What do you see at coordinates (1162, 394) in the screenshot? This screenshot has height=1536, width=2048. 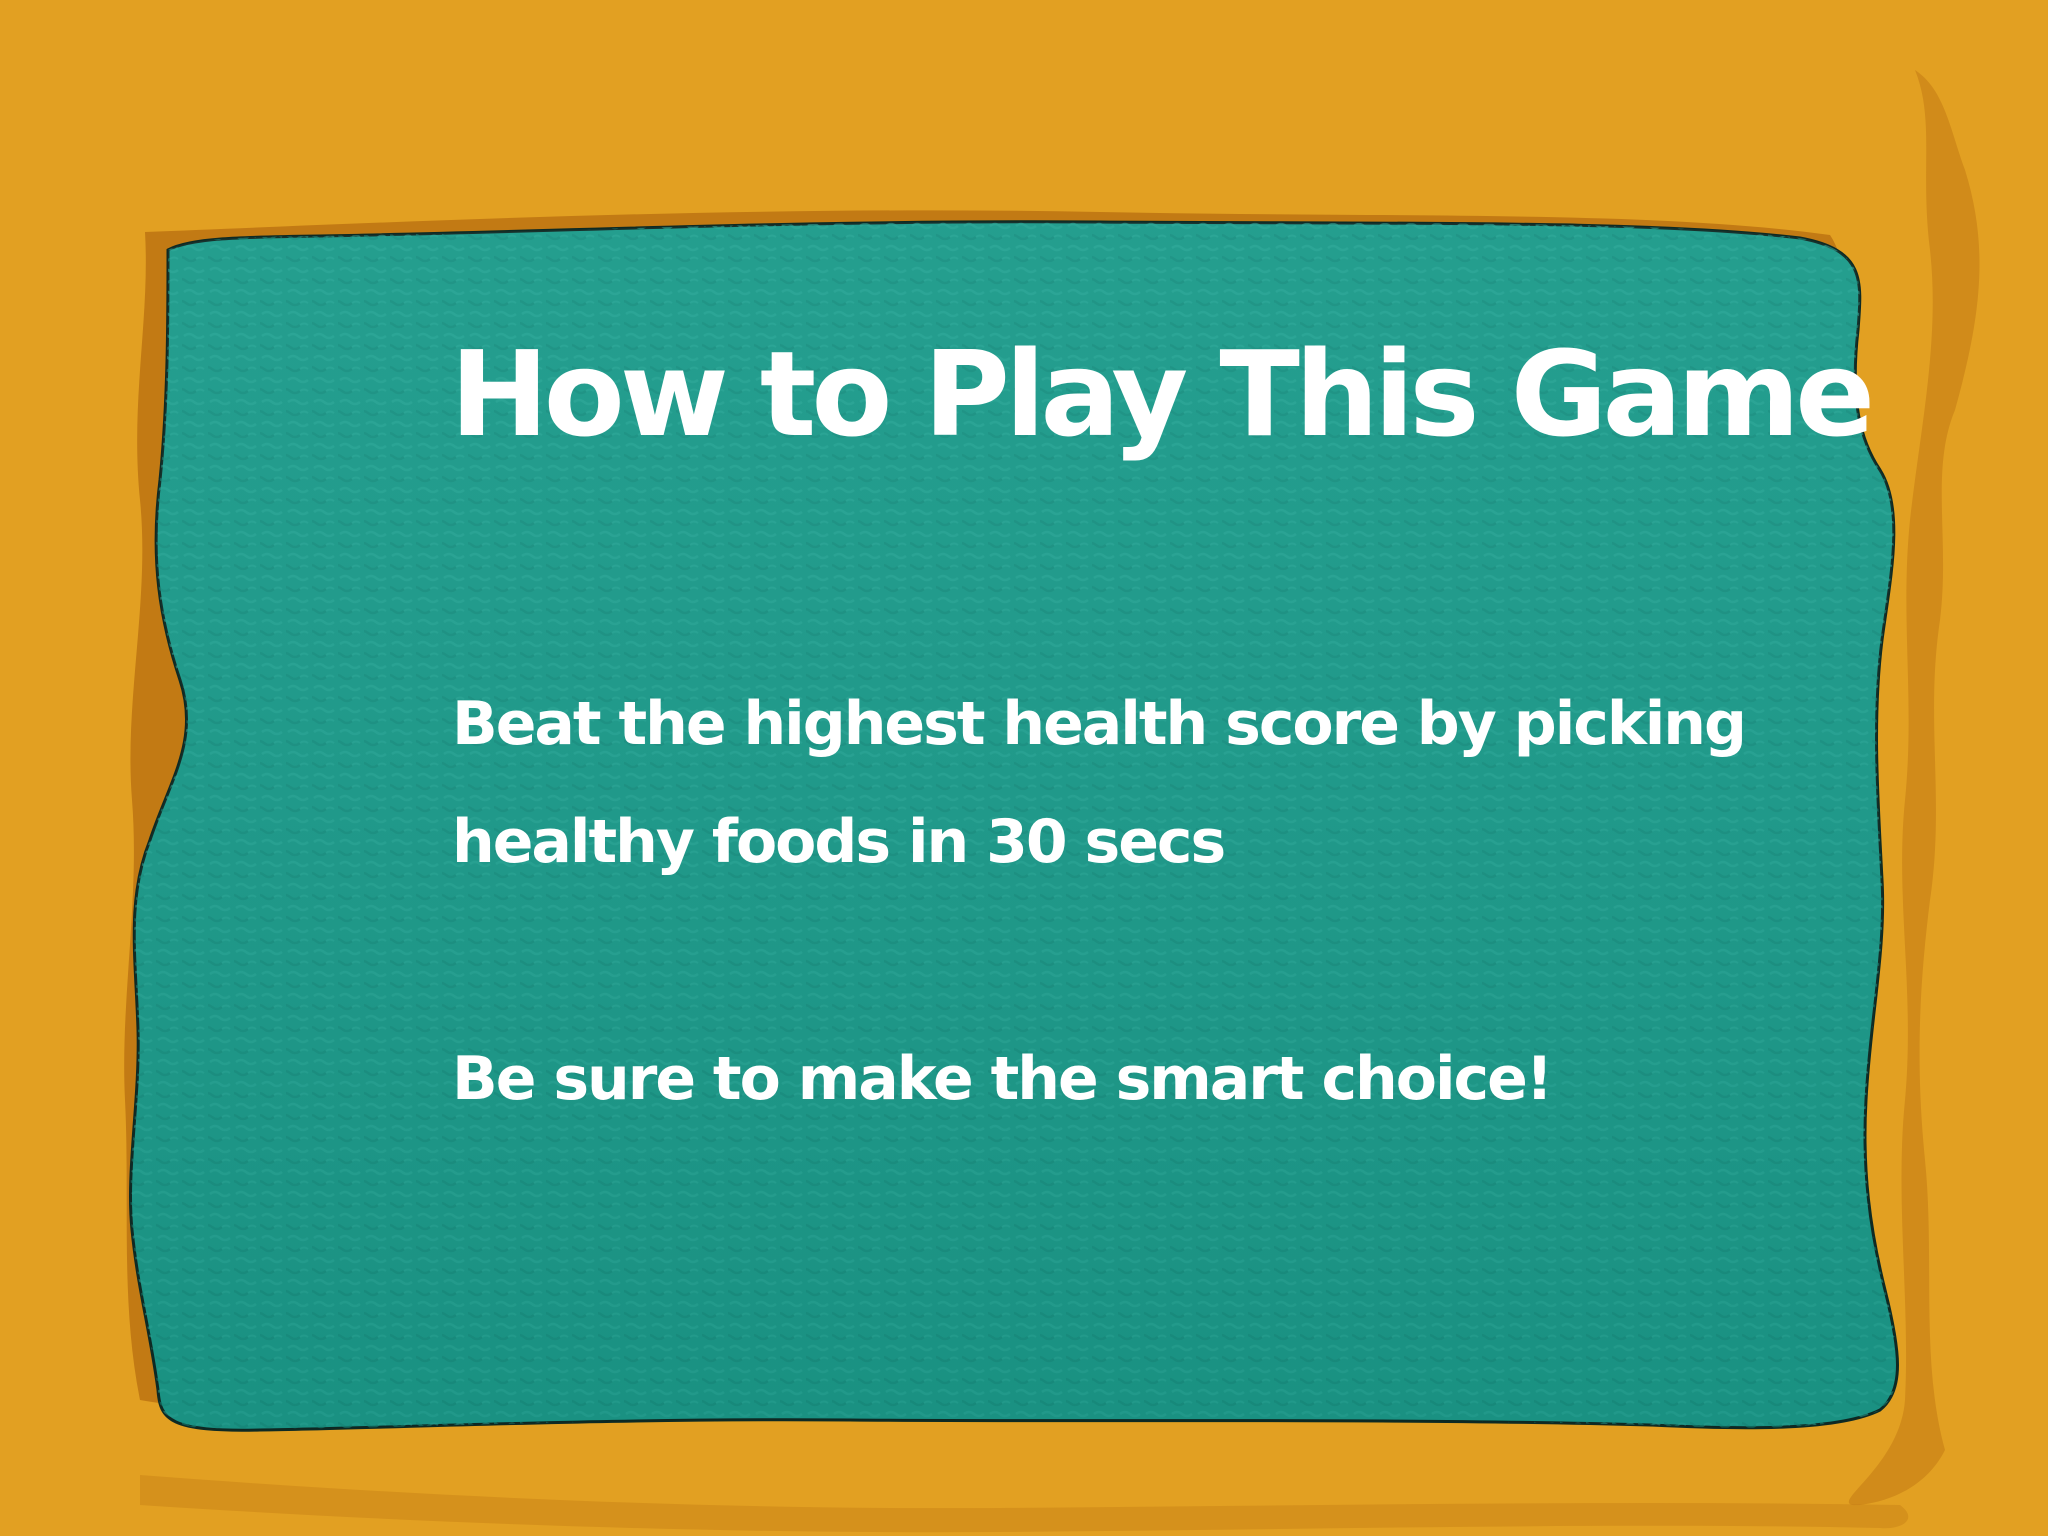 I see `board-title: How to Play This Game` at bounding box center [1162, 394].